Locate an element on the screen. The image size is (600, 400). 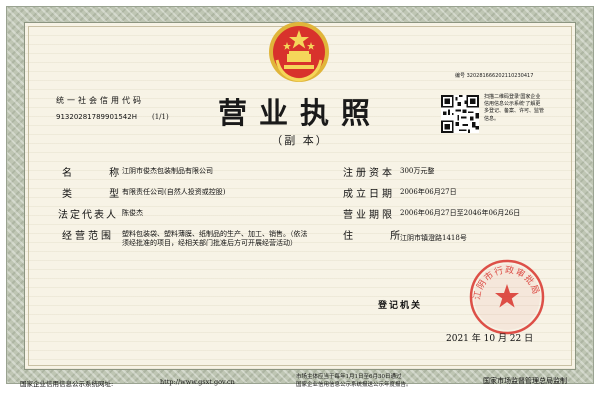
registration-date: 2021 年 10 月 22 日 is located at coordinates (490, 339).